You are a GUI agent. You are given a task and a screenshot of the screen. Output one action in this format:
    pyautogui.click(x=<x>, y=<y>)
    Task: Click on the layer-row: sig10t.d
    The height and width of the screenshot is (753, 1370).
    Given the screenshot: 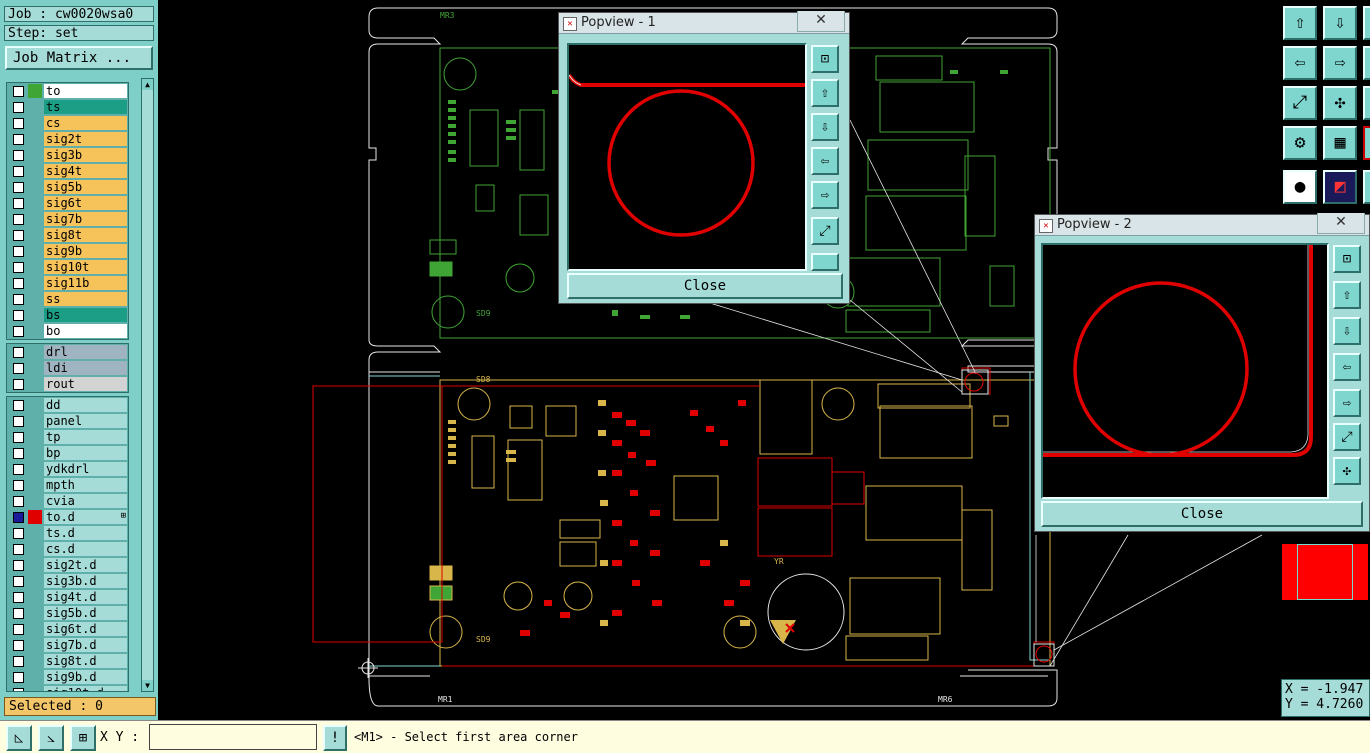 What is the action you would take?
    pyautogui.click(x=67, y=688)
    